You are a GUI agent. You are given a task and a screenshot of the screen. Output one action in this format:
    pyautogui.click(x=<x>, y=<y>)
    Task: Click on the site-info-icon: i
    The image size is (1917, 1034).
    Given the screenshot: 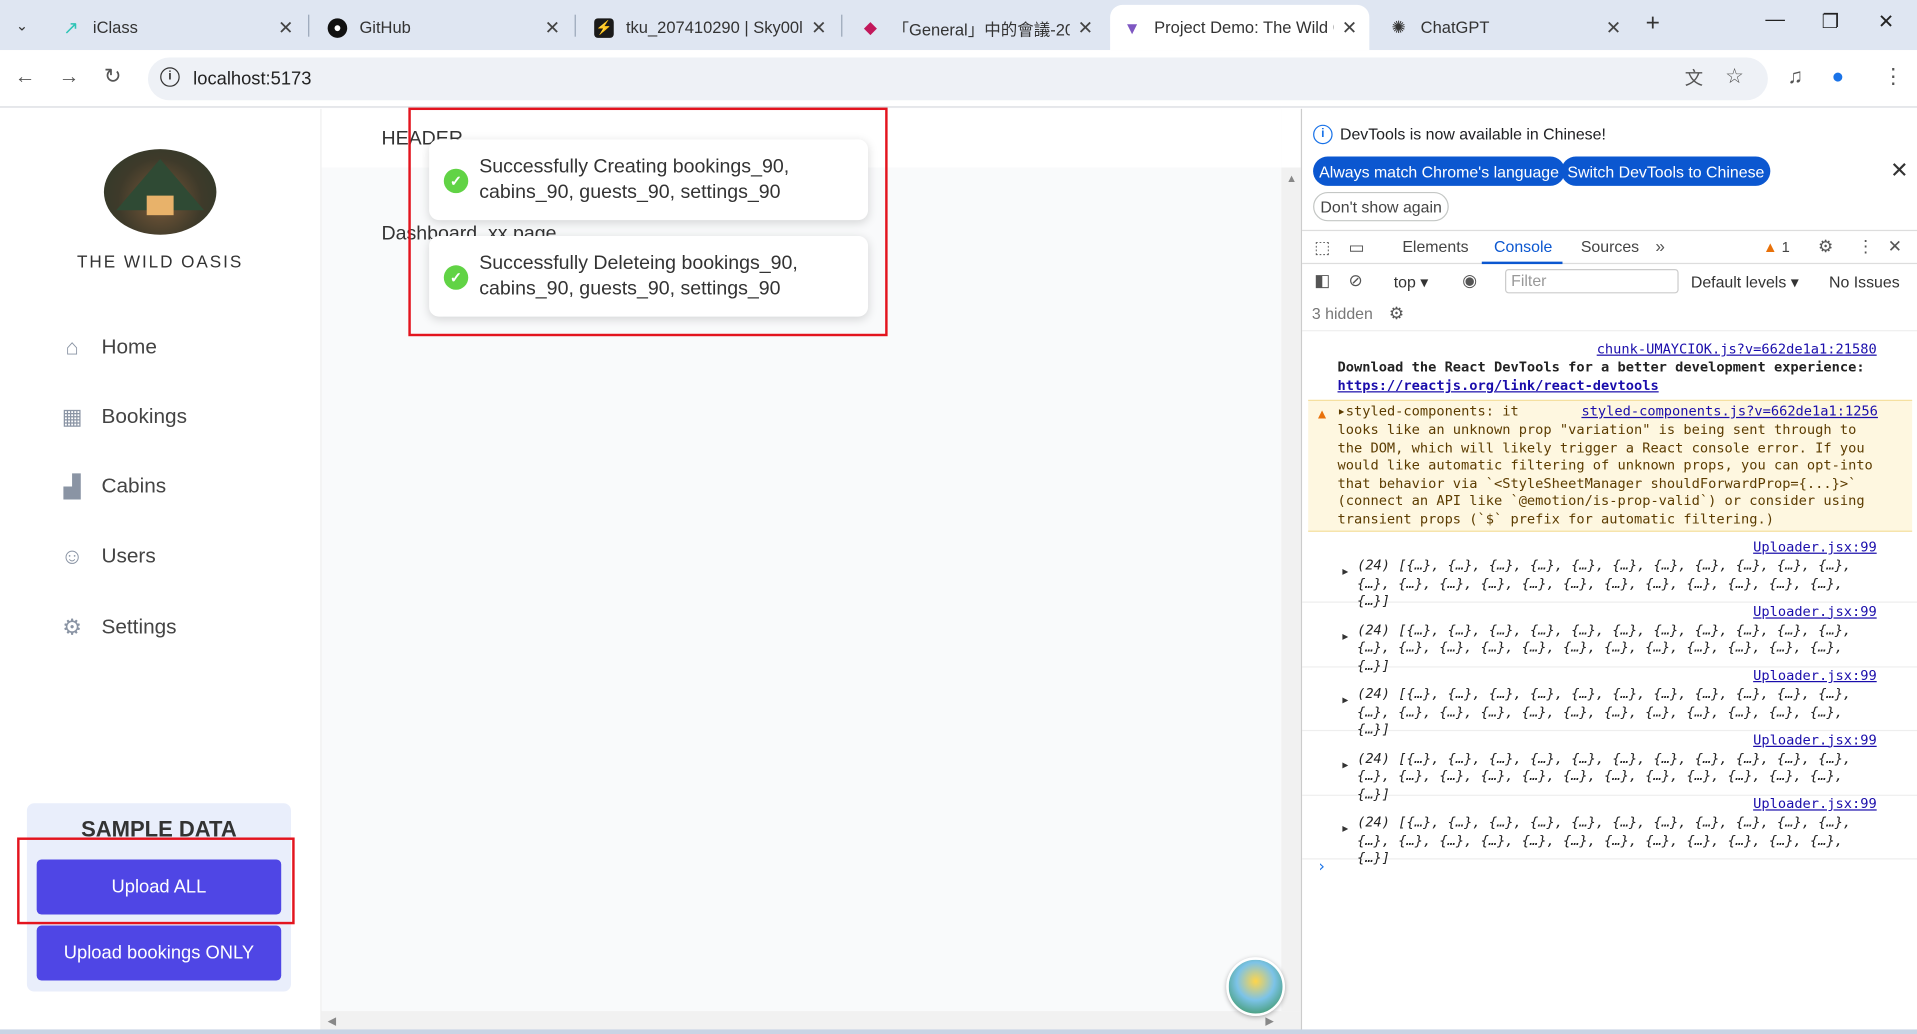 What is the action you would take?
    pyautogui.click(x=170, y=77)
    